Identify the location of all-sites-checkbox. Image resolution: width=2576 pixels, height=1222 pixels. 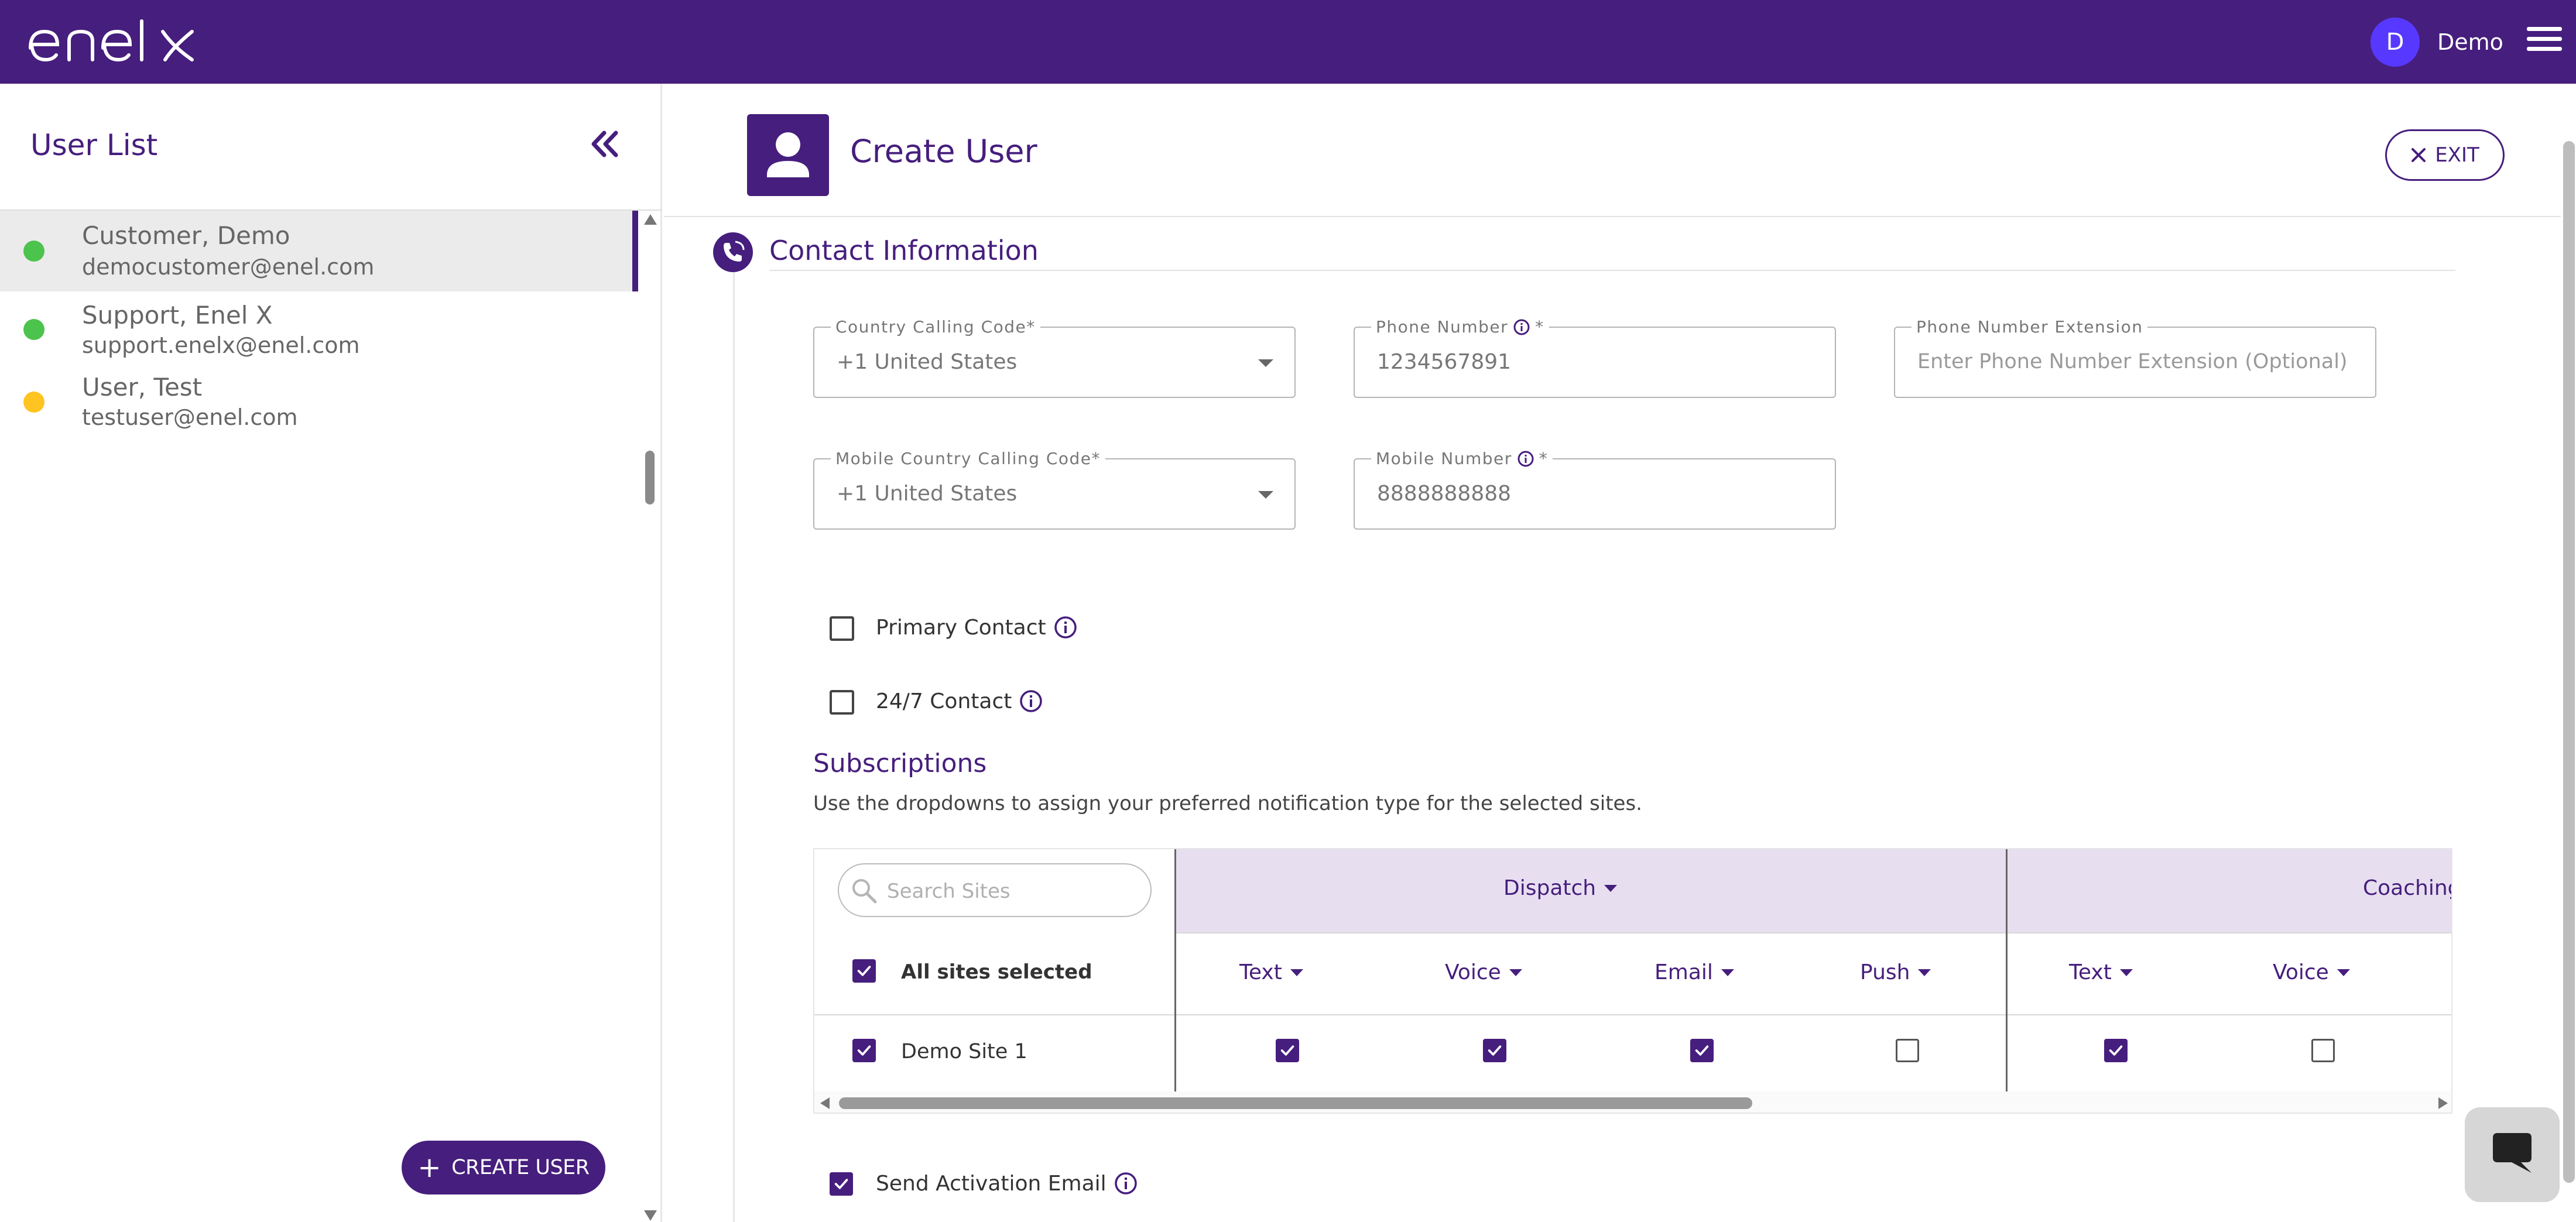
(864, 971).